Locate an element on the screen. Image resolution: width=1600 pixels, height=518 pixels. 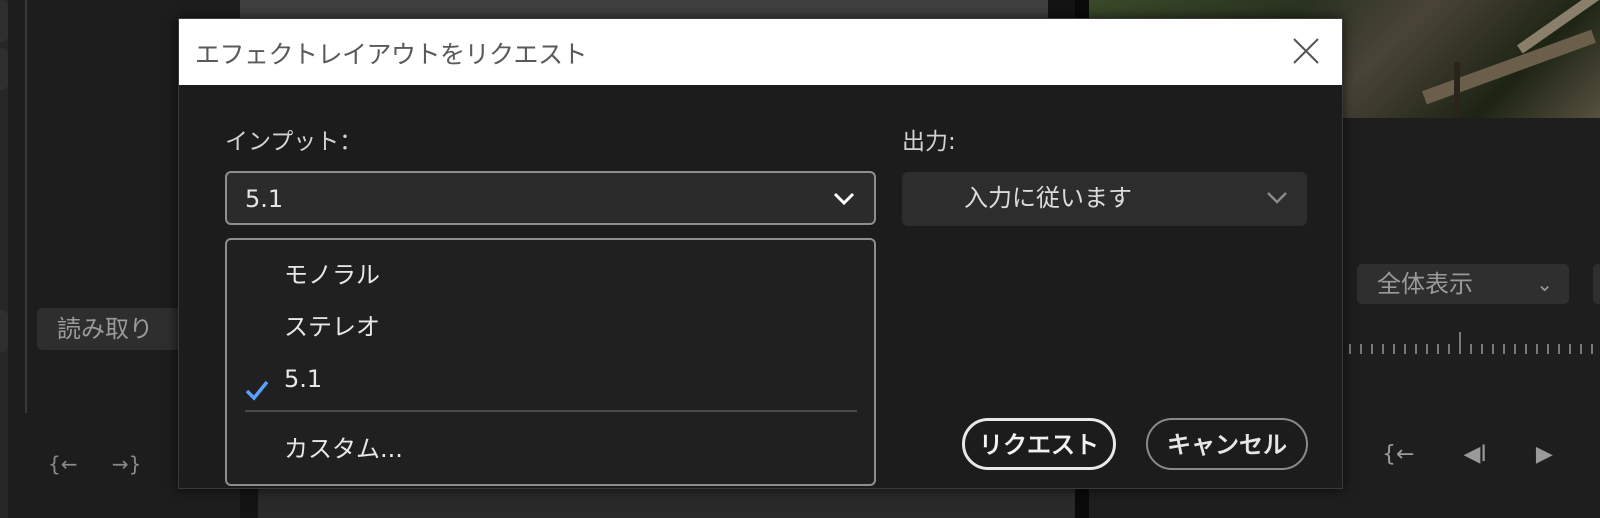
resolution-select is located at coordinates (1596, 284).